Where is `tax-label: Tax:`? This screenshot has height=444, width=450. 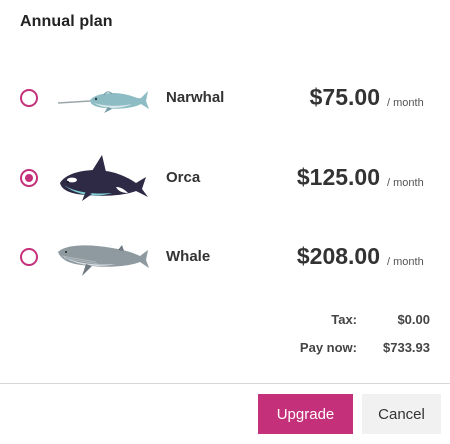 tax-label: Tax: is located at coordinates (344, 319).